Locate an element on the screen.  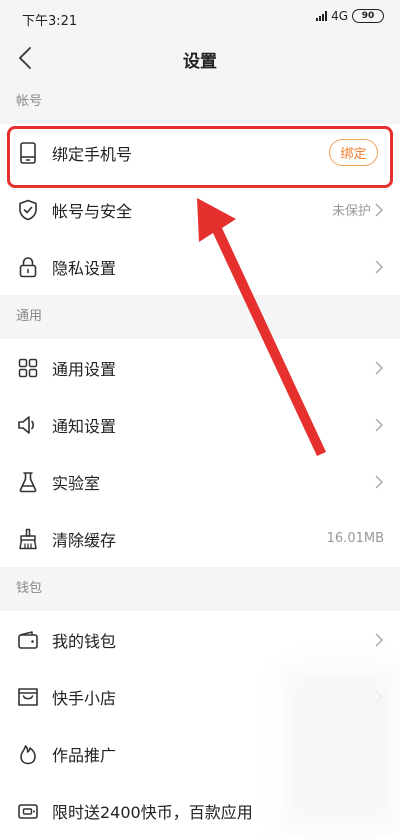
clear-cache-right: 16.01MB is located at coordinates (355, 538).